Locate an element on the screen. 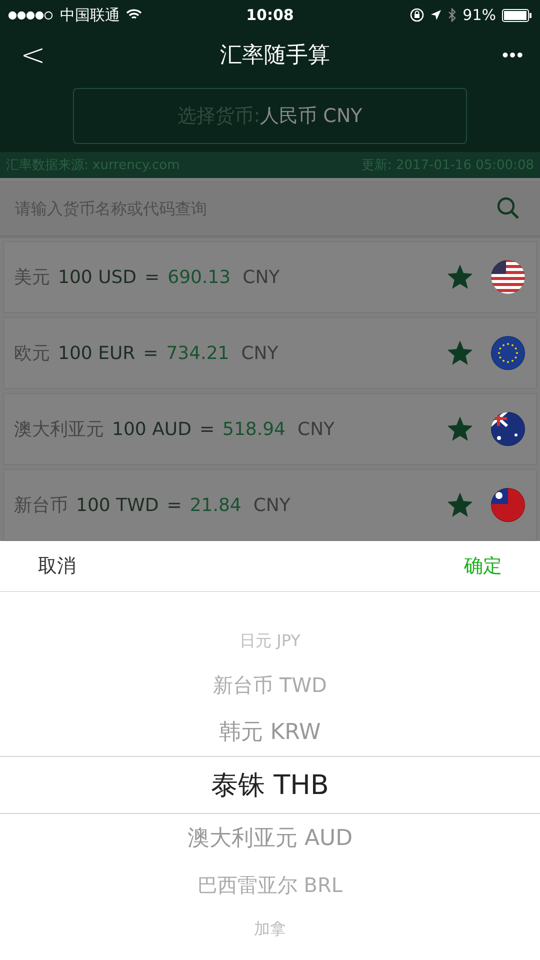  back-button: < is located at coordinates (33, 55).